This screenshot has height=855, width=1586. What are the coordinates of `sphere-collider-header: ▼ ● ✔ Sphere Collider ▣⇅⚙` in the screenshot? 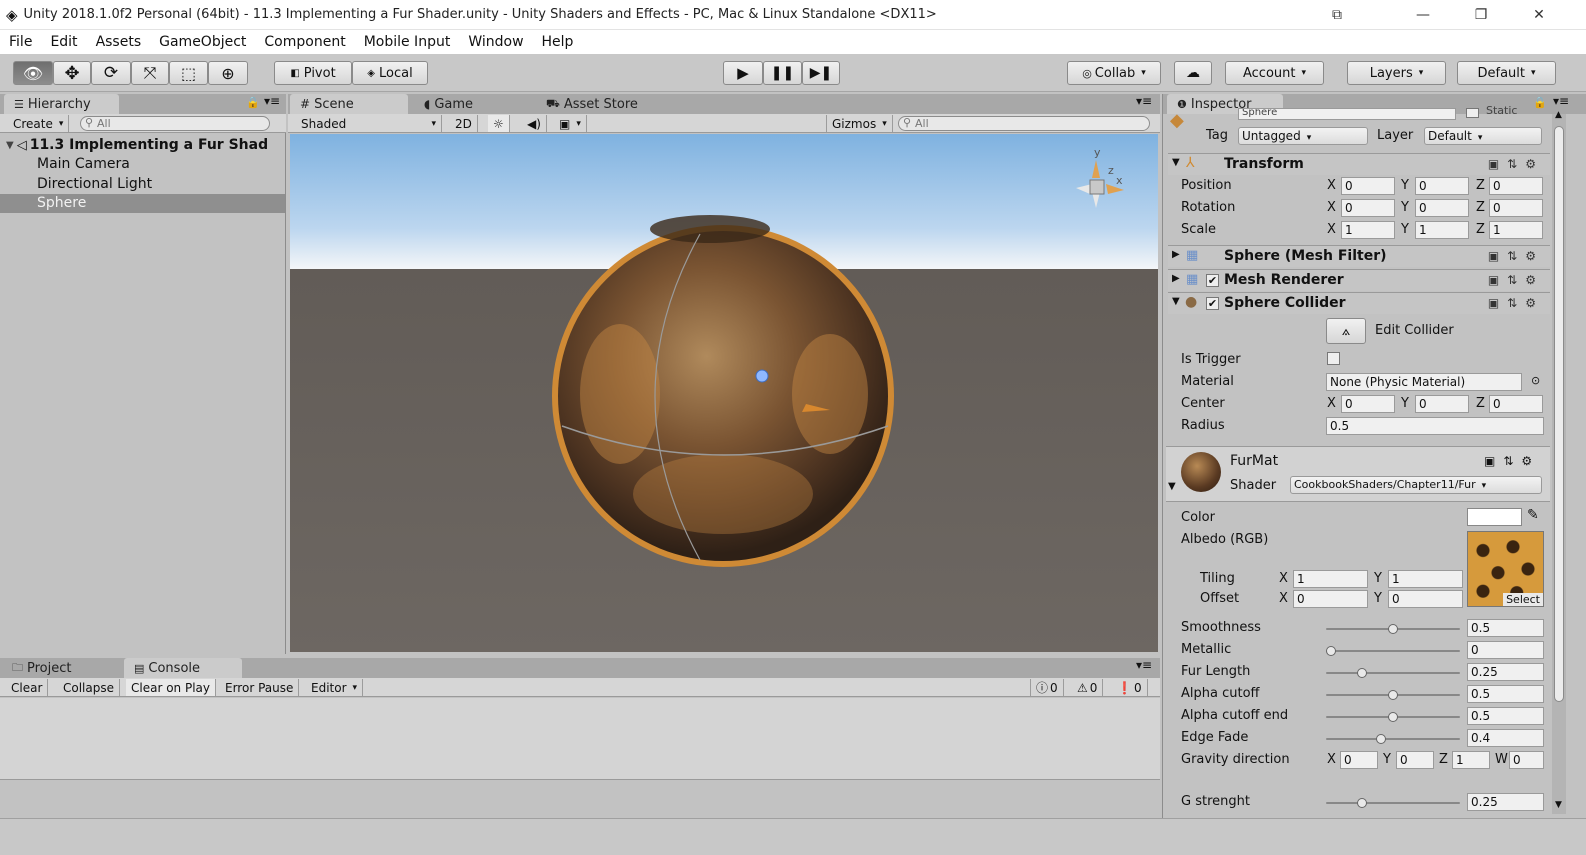 It's located at (1359, 303).